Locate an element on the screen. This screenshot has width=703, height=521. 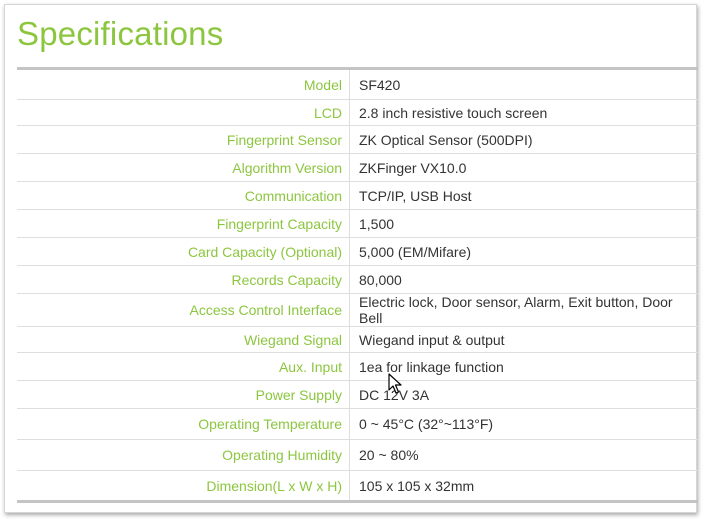
mouse-pointer-icon is located at coordinates (395, 383).